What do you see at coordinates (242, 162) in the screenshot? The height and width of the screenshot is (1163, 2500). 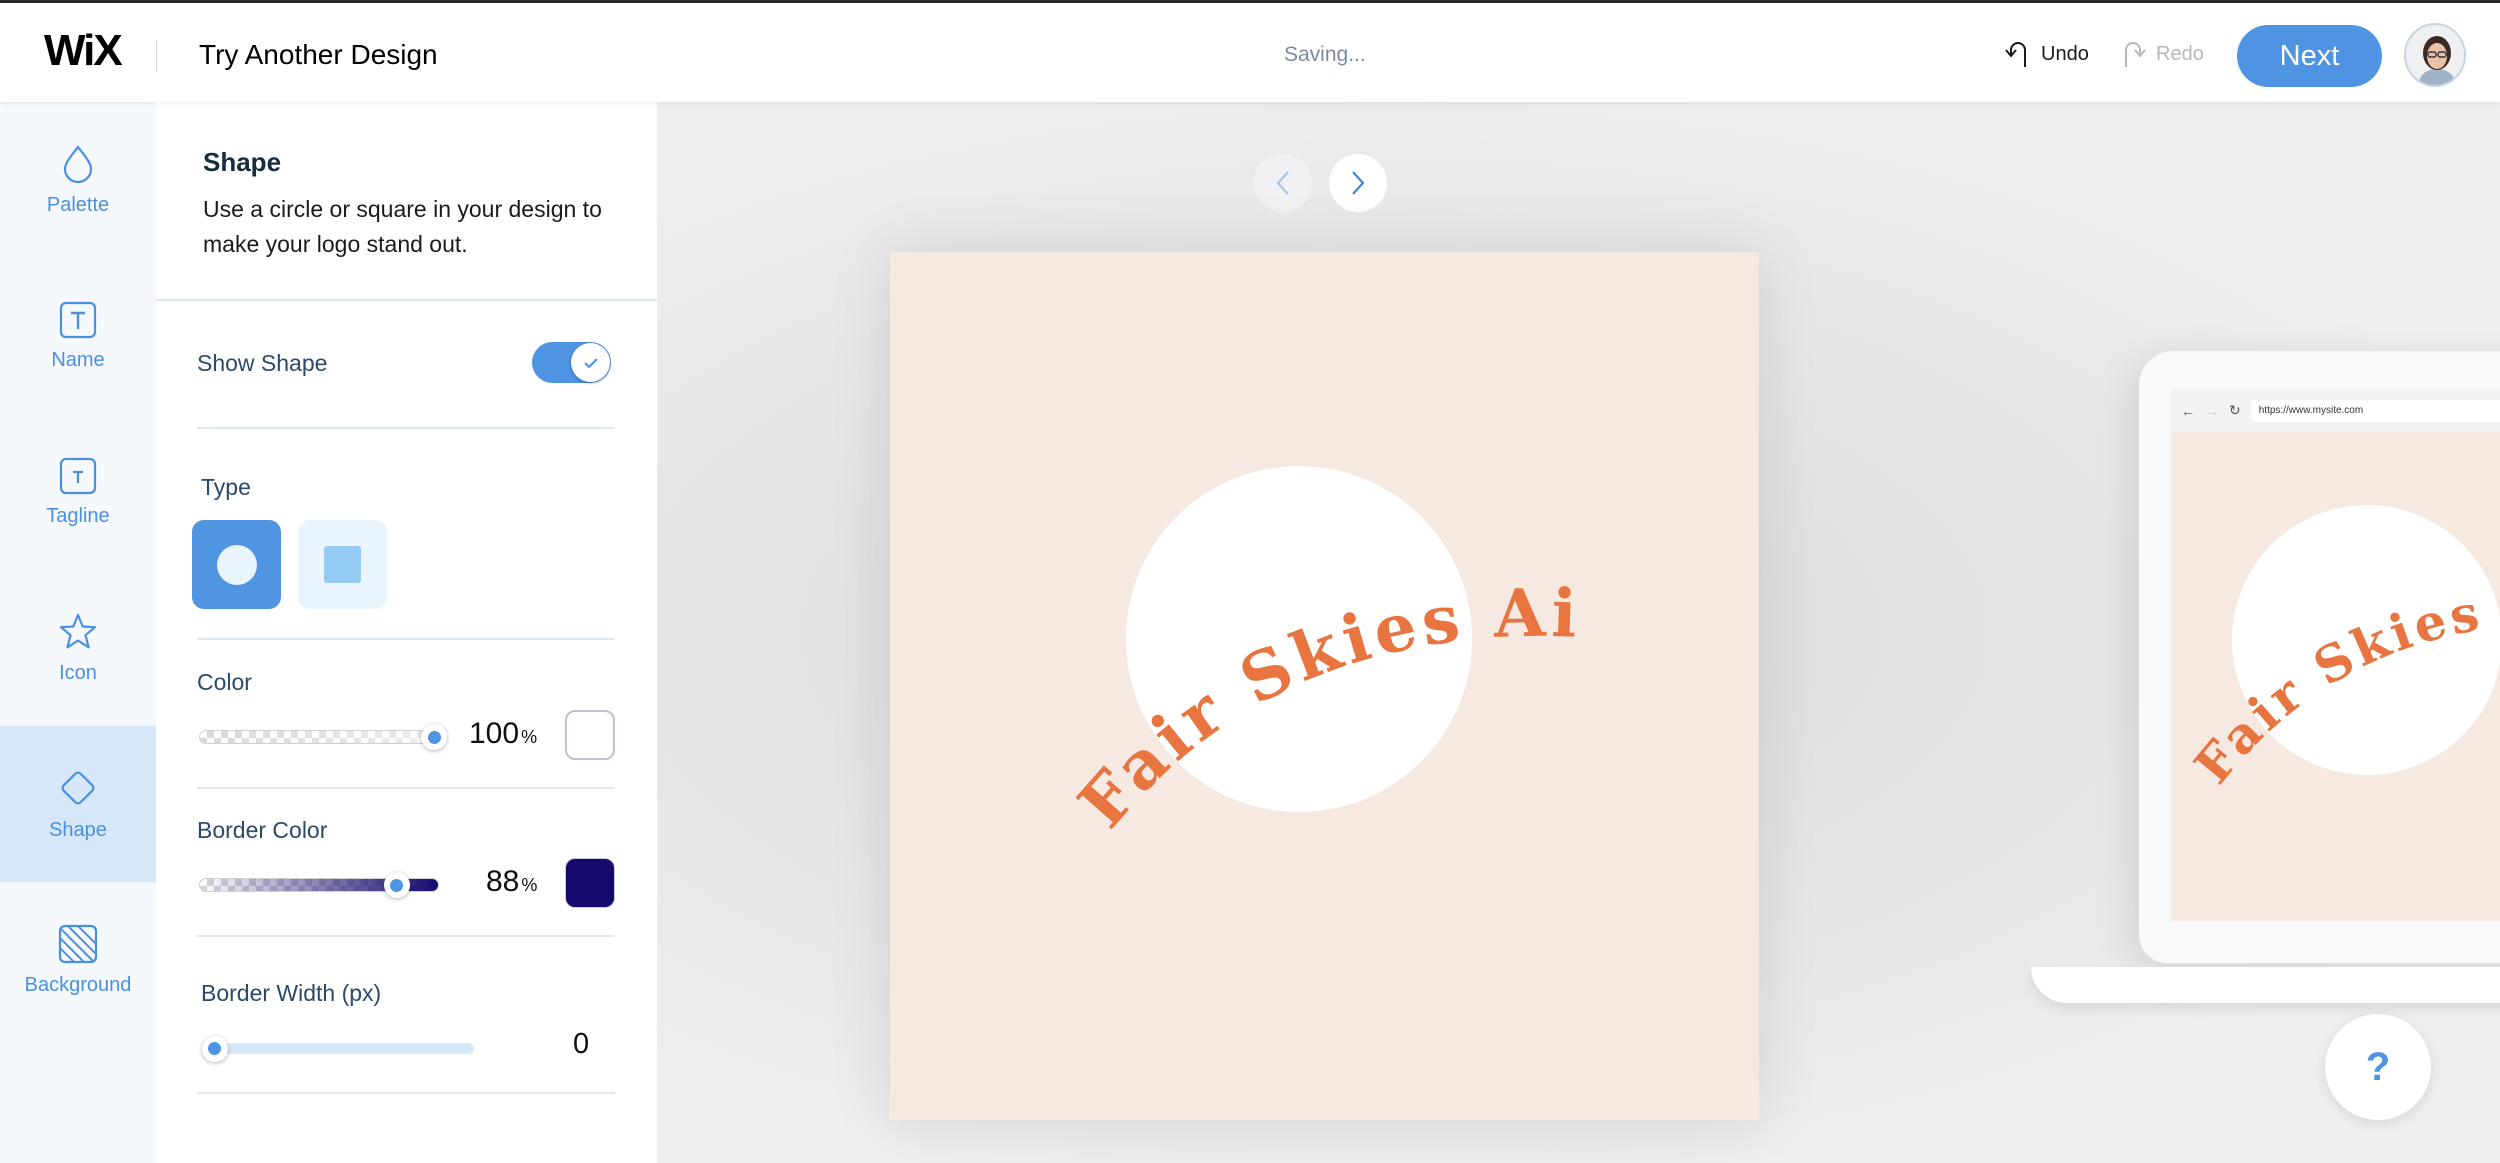 I see `panel-title: Shape` at bounding box center [242, 162].